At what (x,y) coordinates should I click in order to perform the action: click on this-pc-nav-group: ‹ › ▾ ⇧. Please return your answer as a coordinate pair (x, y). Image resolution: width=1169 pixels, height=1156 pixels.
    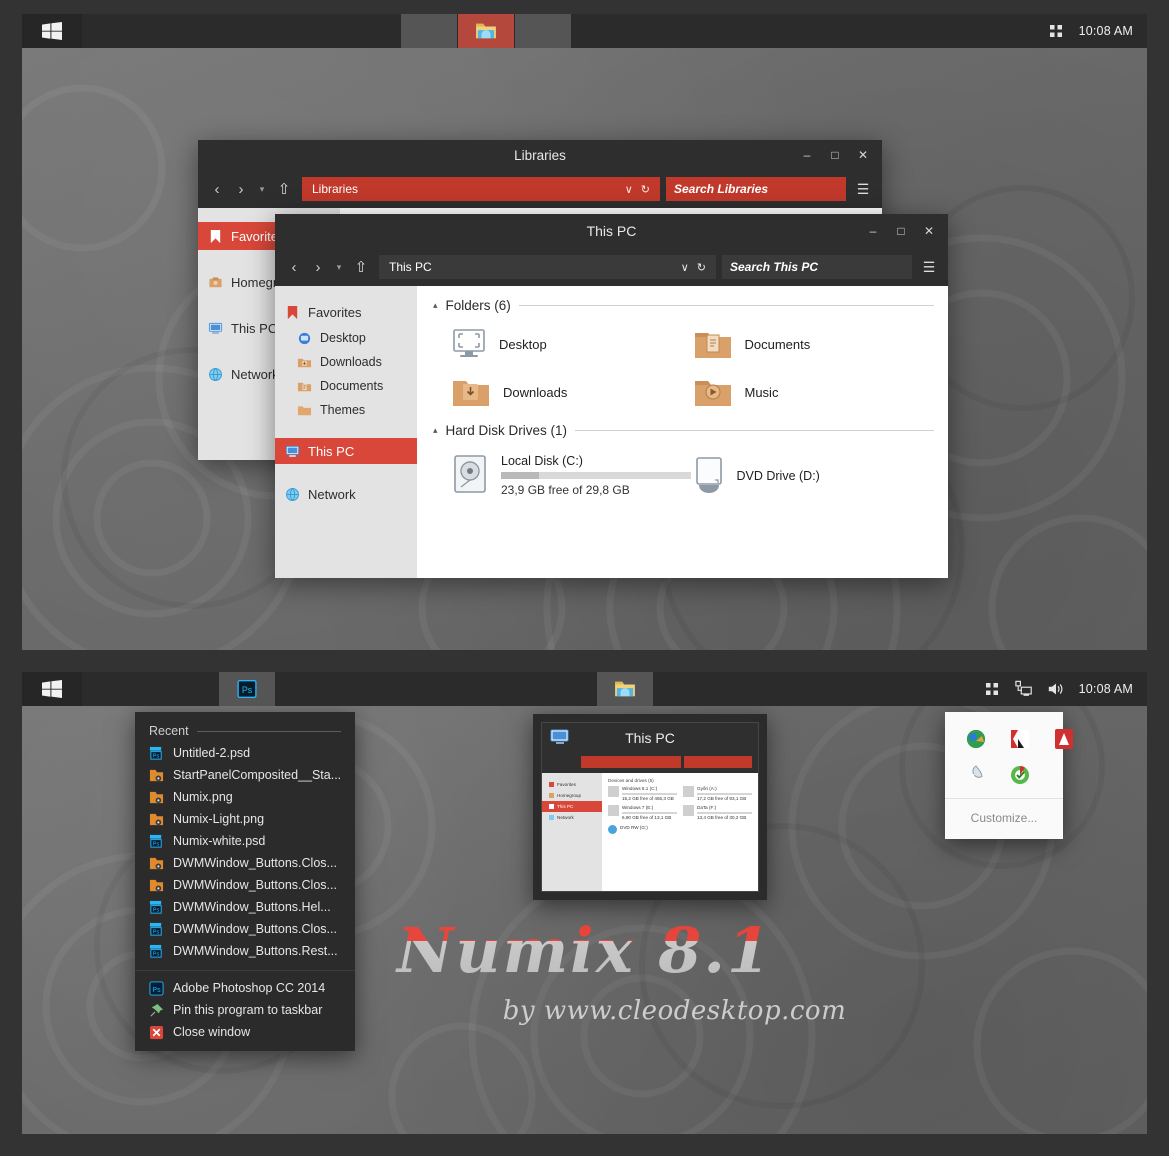
    Looking at the image, I should click on (328, 267).